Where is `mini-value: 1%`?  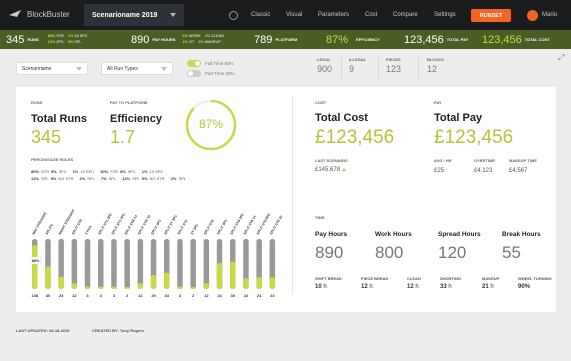 mini-value: 1% is located at coordinates (185, 42).